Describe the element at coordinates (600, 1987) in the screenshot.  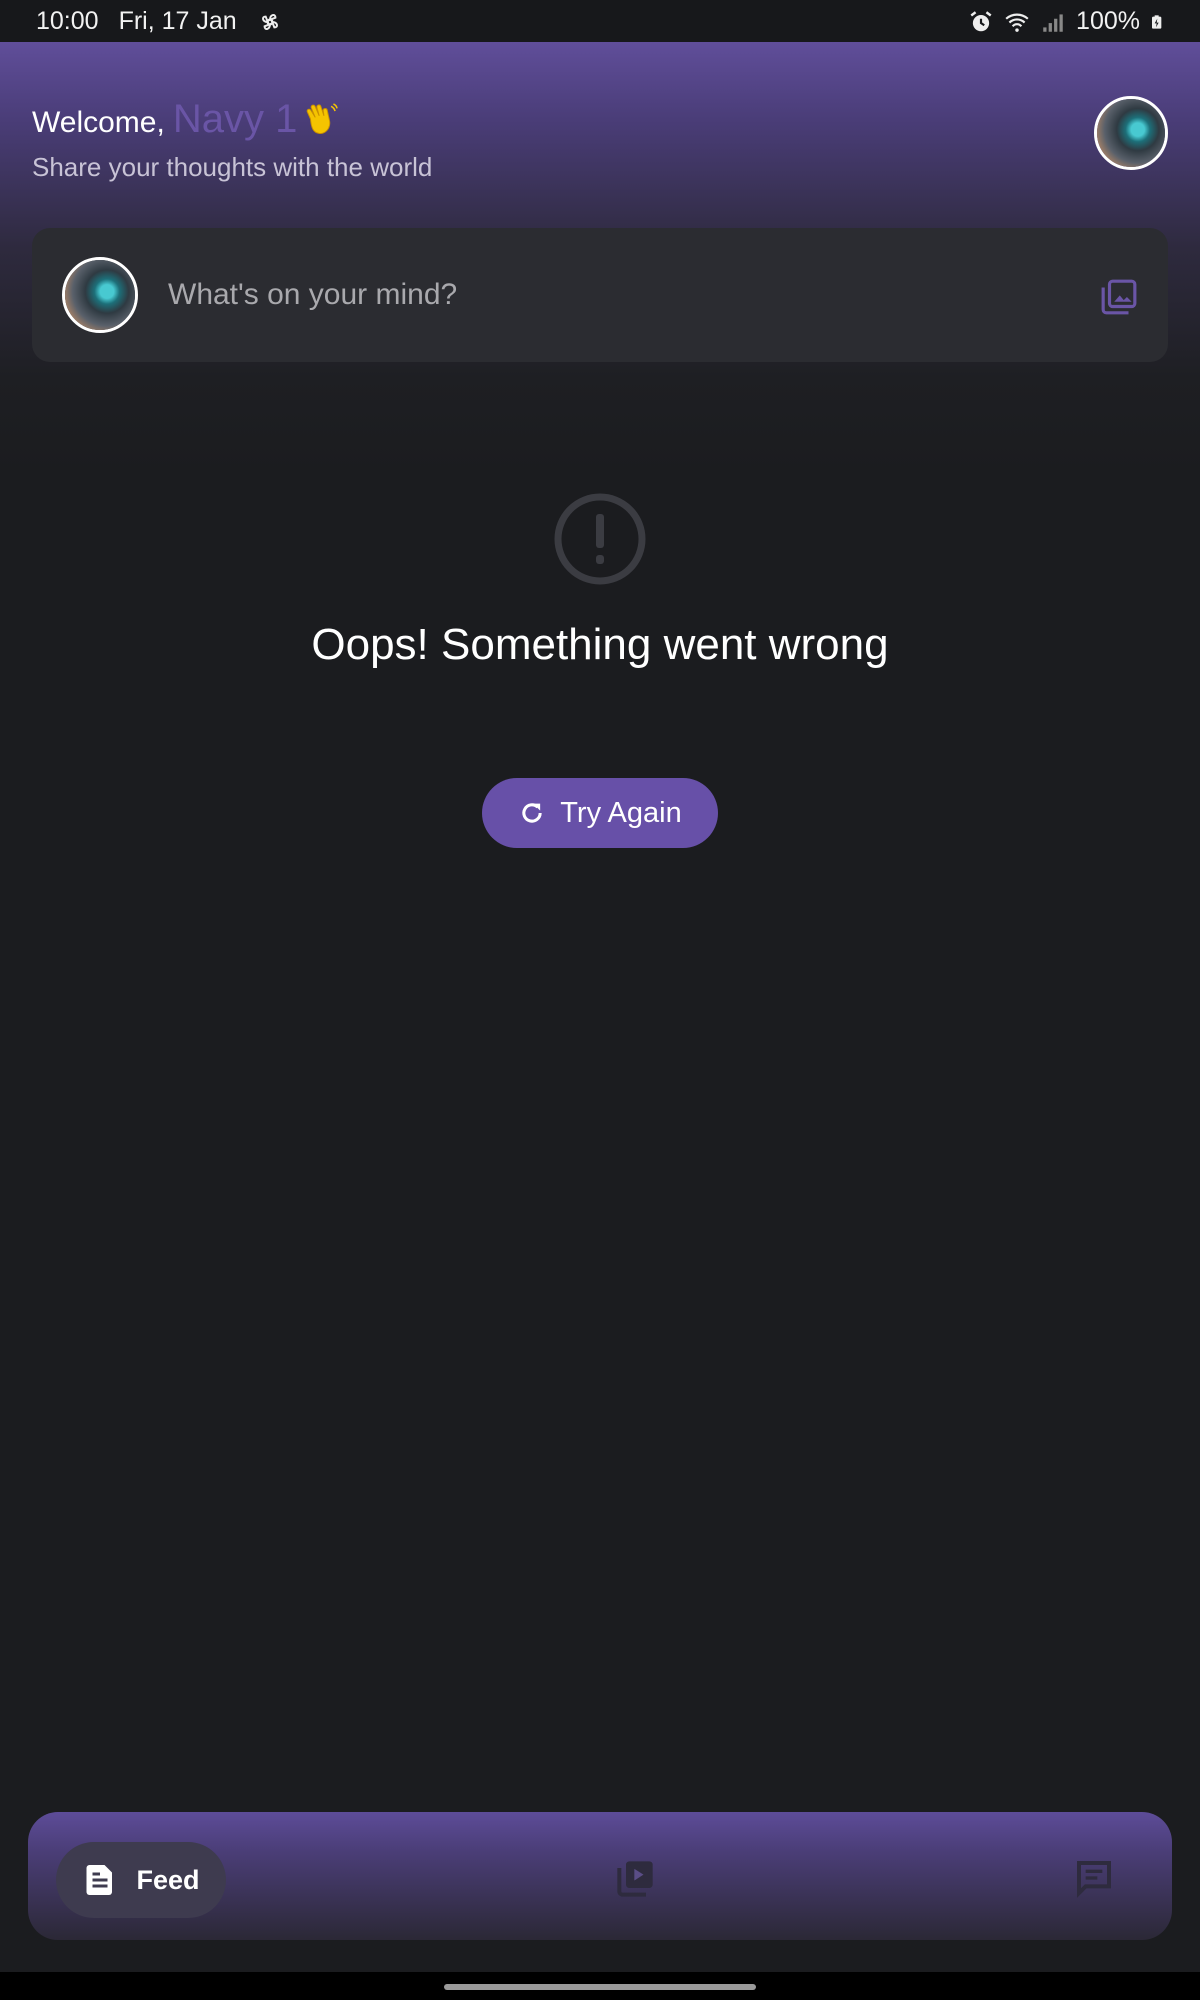
I see `home-indicator` at that location.